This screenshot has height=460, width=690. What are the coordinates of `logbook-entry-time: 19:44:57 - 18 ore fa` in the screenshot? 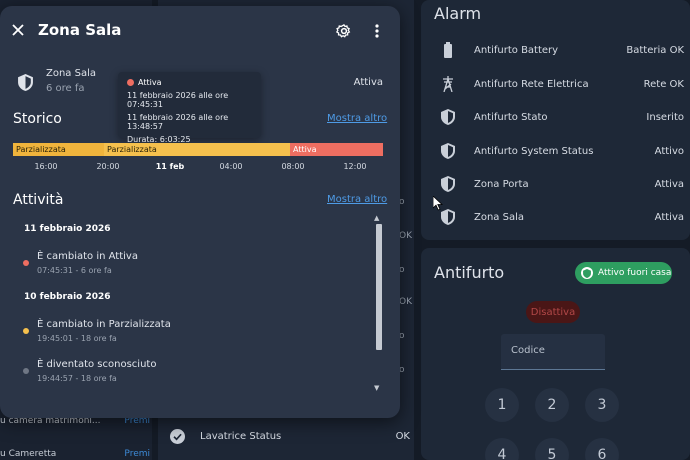 It's located at (77, 378).